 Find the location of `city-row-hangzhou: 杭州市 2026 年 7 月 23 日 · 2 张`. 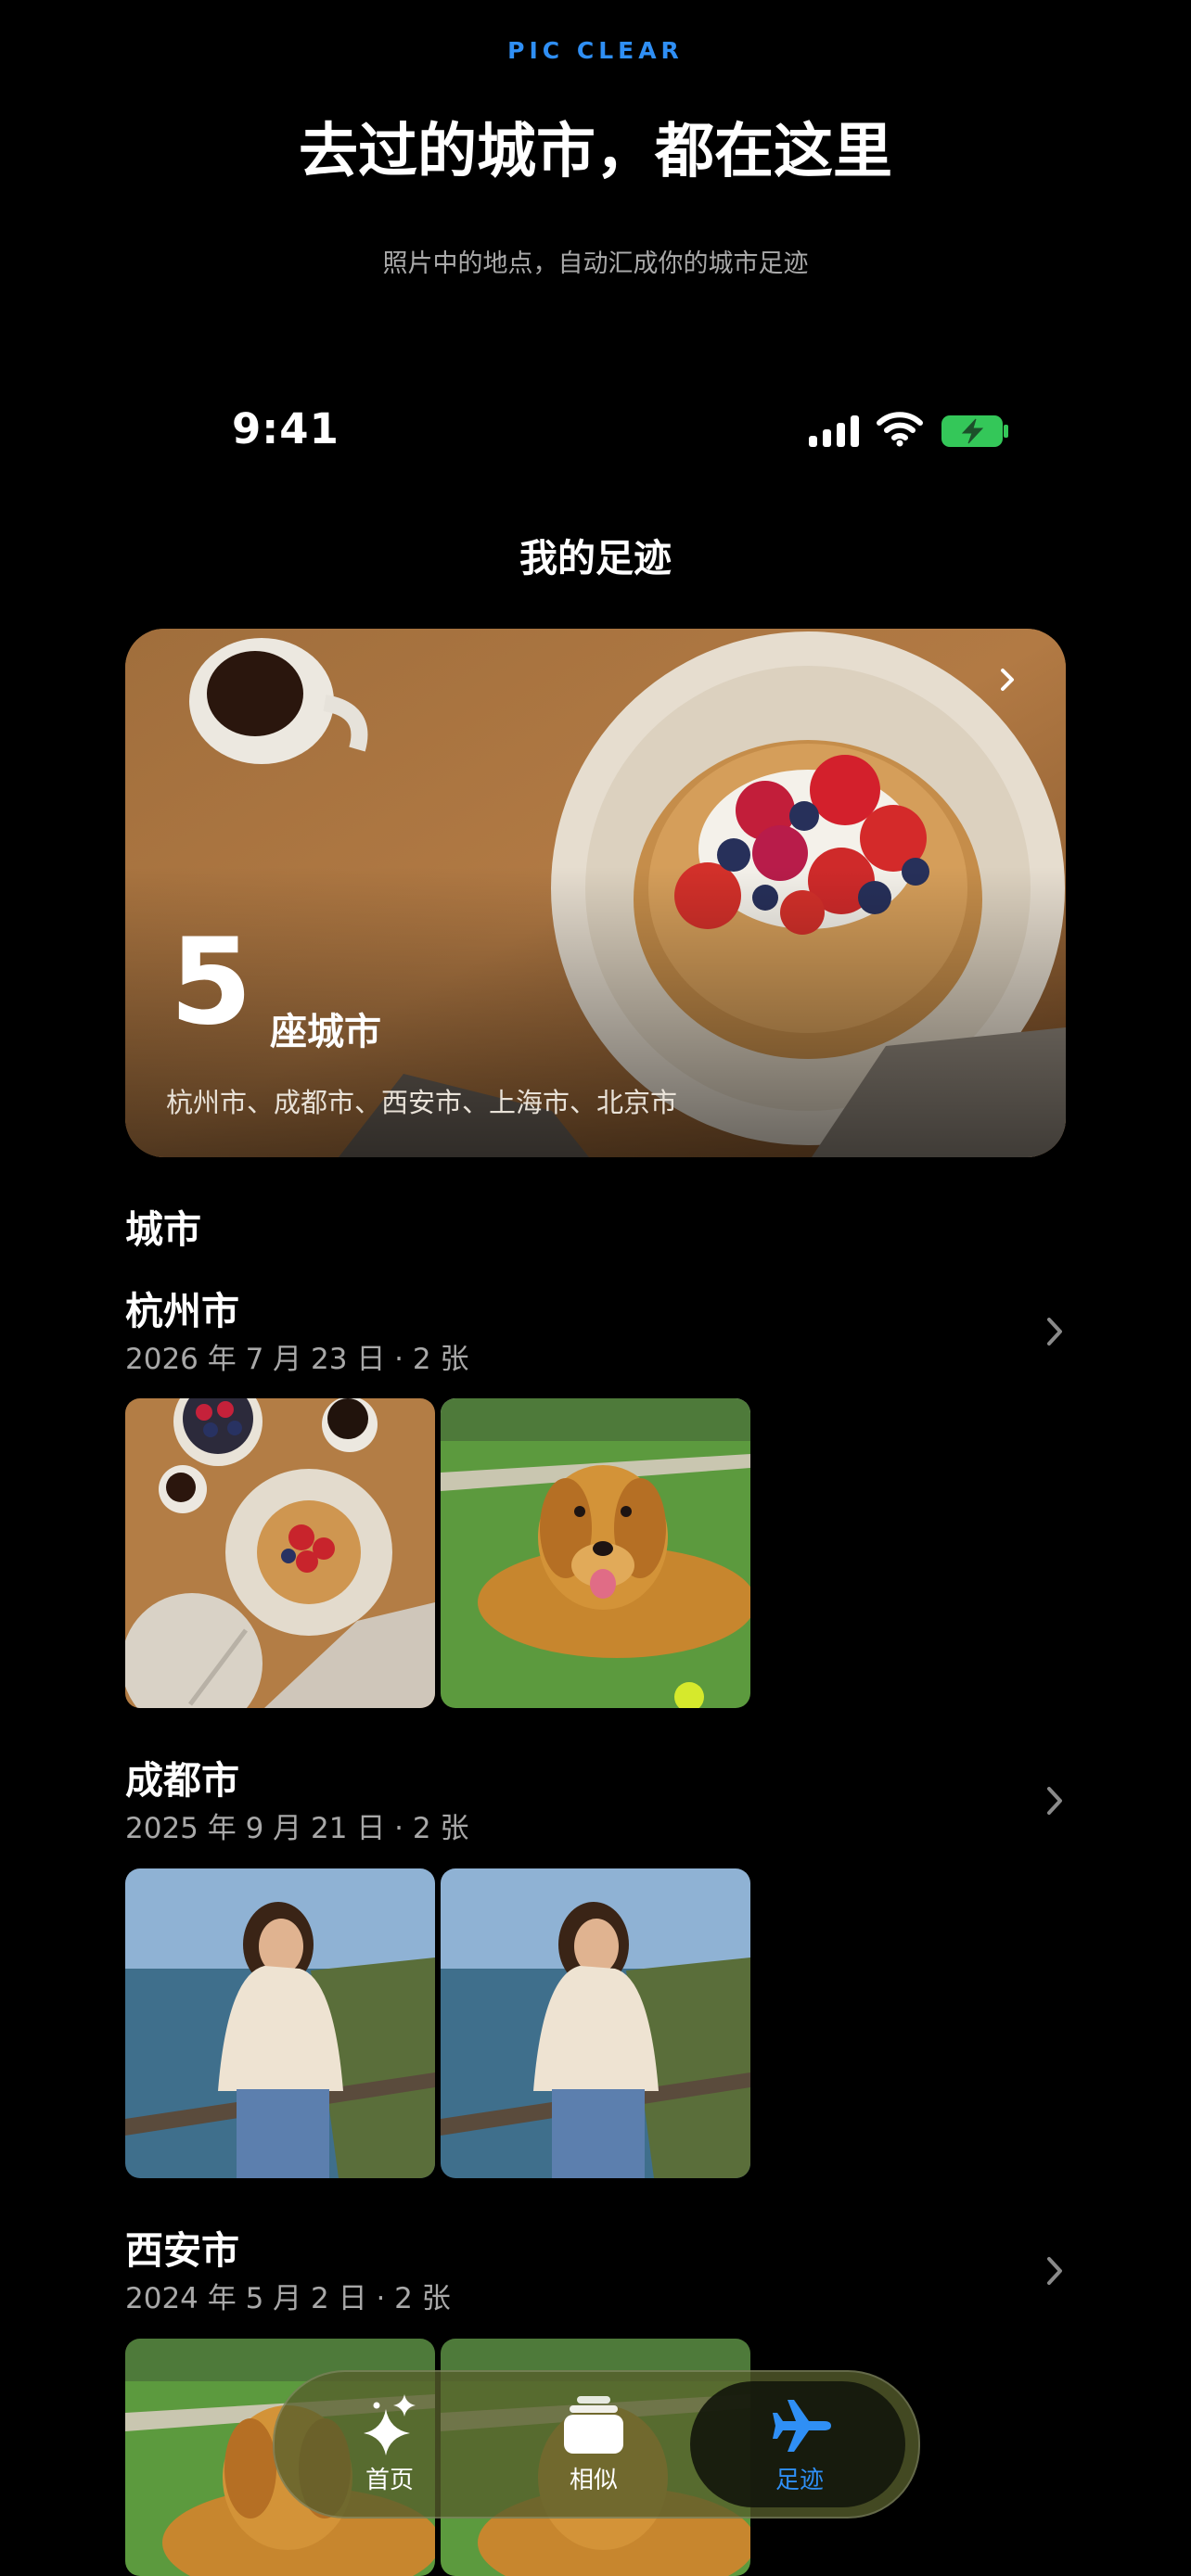

city-row-hangzhou: 杭州市 2026 年 7 月 23 日 · 2 张 is located at coordinates (595, 1328).